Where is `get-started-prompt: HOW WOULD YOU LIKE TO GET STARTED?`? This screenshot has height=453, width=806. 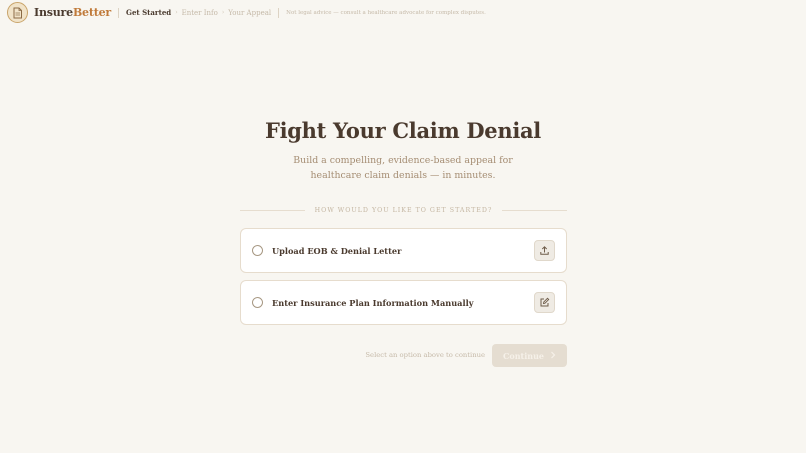
get-started-prompt: HOW WOULD YOU LIKE TO GET STARTED? is located at coordinates (403, 210).